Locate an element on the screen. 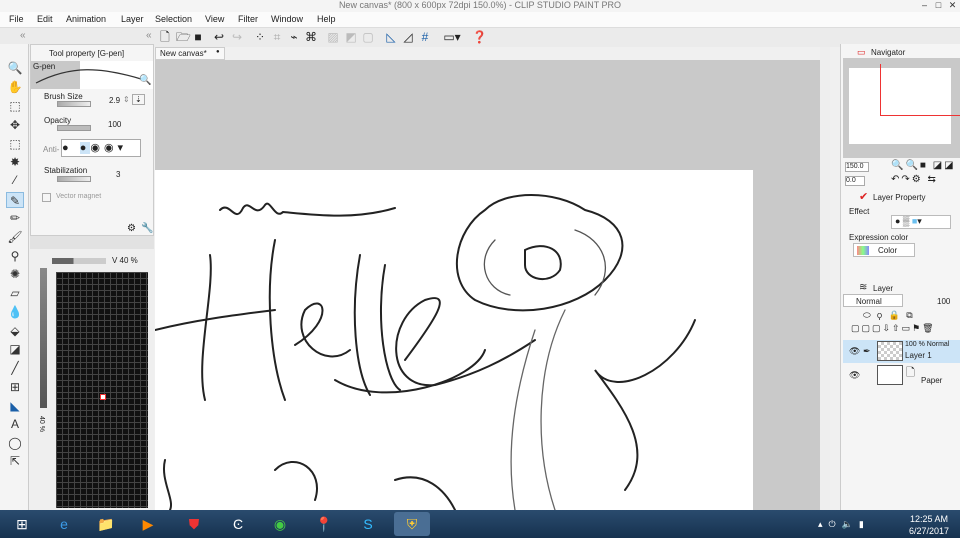 The image size is (960, 538). tab-navigator: Navigator is located at coordinates (888, 52).